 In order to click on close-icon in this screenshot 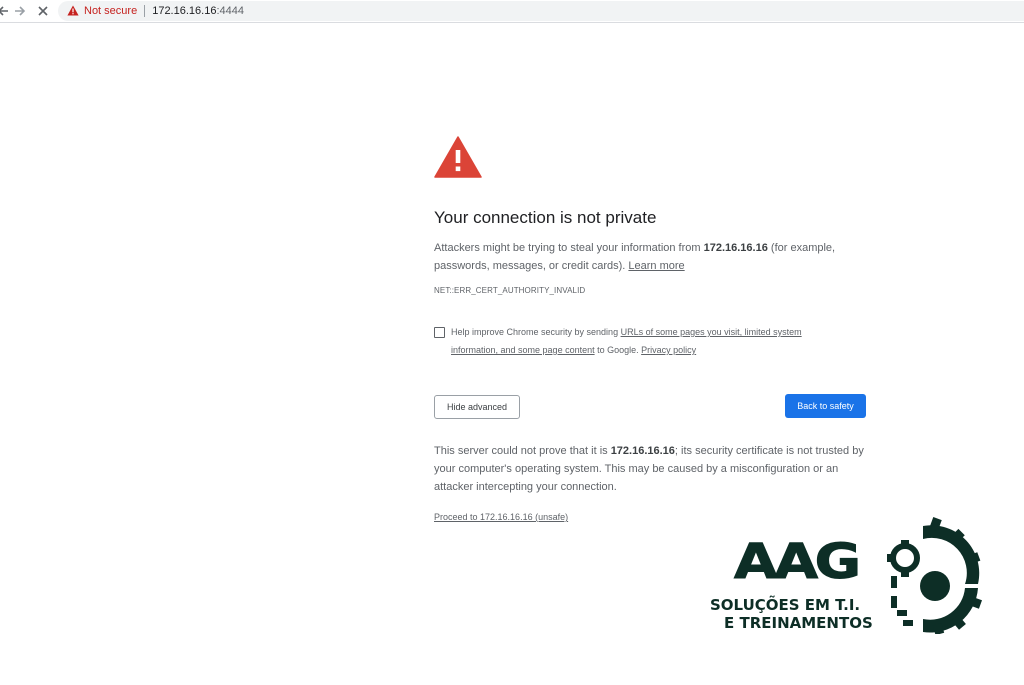, I will do `click(43, 11)`.